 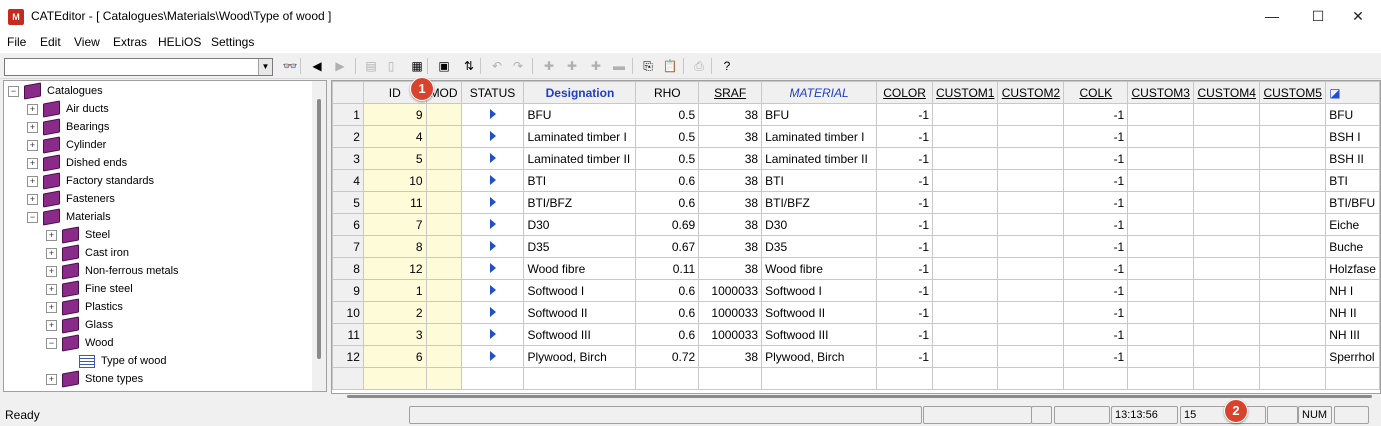 What do you see at coordinates (580, 290) in the screenshot?
I see `grid-cell: Softwood I` at bounding box center [580, 290].